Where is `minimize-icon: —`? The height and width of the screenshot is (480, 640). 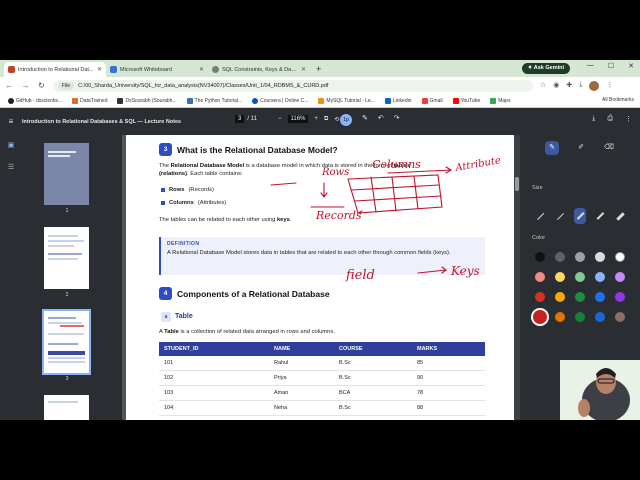
minimize-icon: — is located at coordinates (590, 66).